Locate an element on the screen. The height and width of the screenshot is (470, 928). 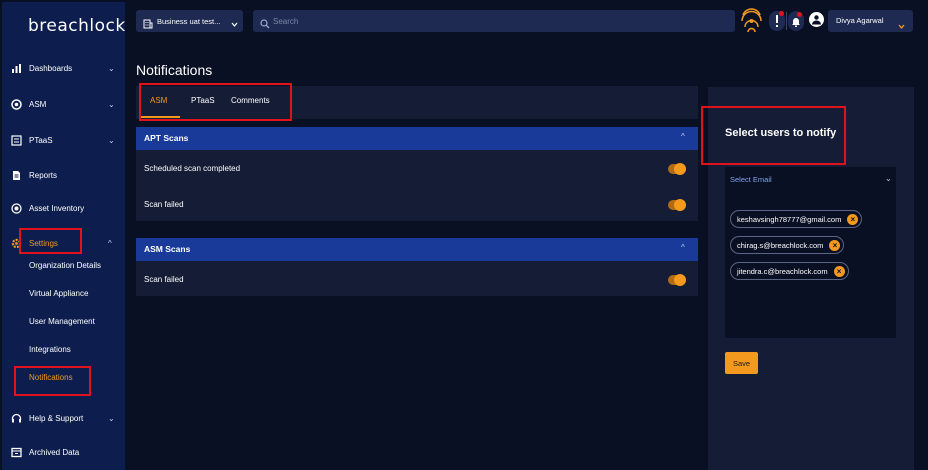
sidebar-item-label: Asset Inventory is located at coordinates (57, 208).